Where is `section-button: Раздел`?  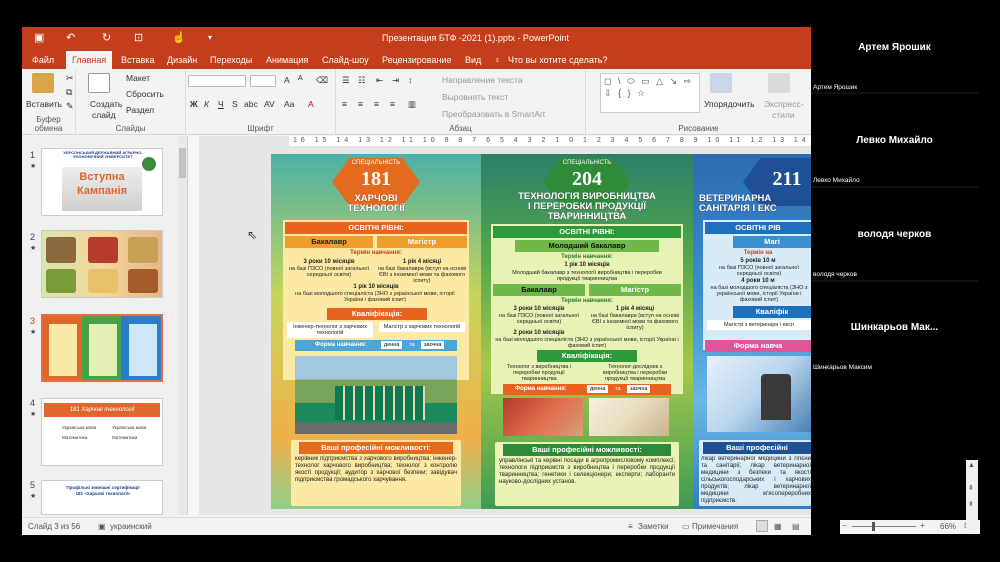
section-button: Раздел is located at coordinates (140, 110).